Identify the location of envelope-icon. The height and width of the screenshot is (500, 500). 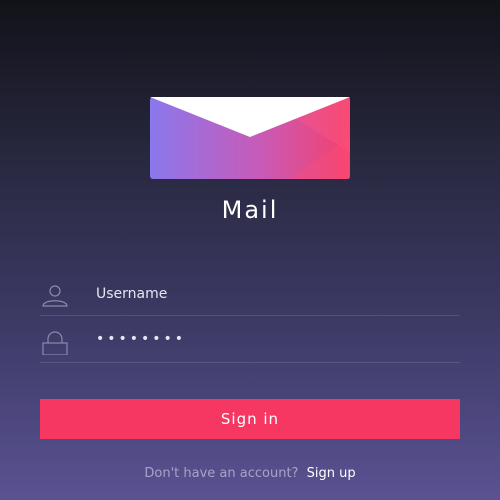
(250, 138).